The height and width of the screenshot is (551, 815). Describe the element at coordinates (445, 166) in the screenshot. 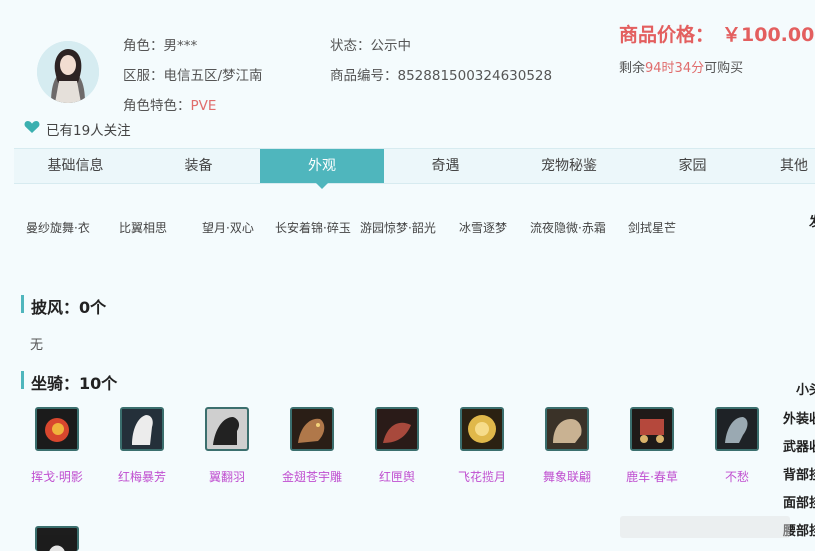

I see `tab-adventure: 奇遇` at that location.